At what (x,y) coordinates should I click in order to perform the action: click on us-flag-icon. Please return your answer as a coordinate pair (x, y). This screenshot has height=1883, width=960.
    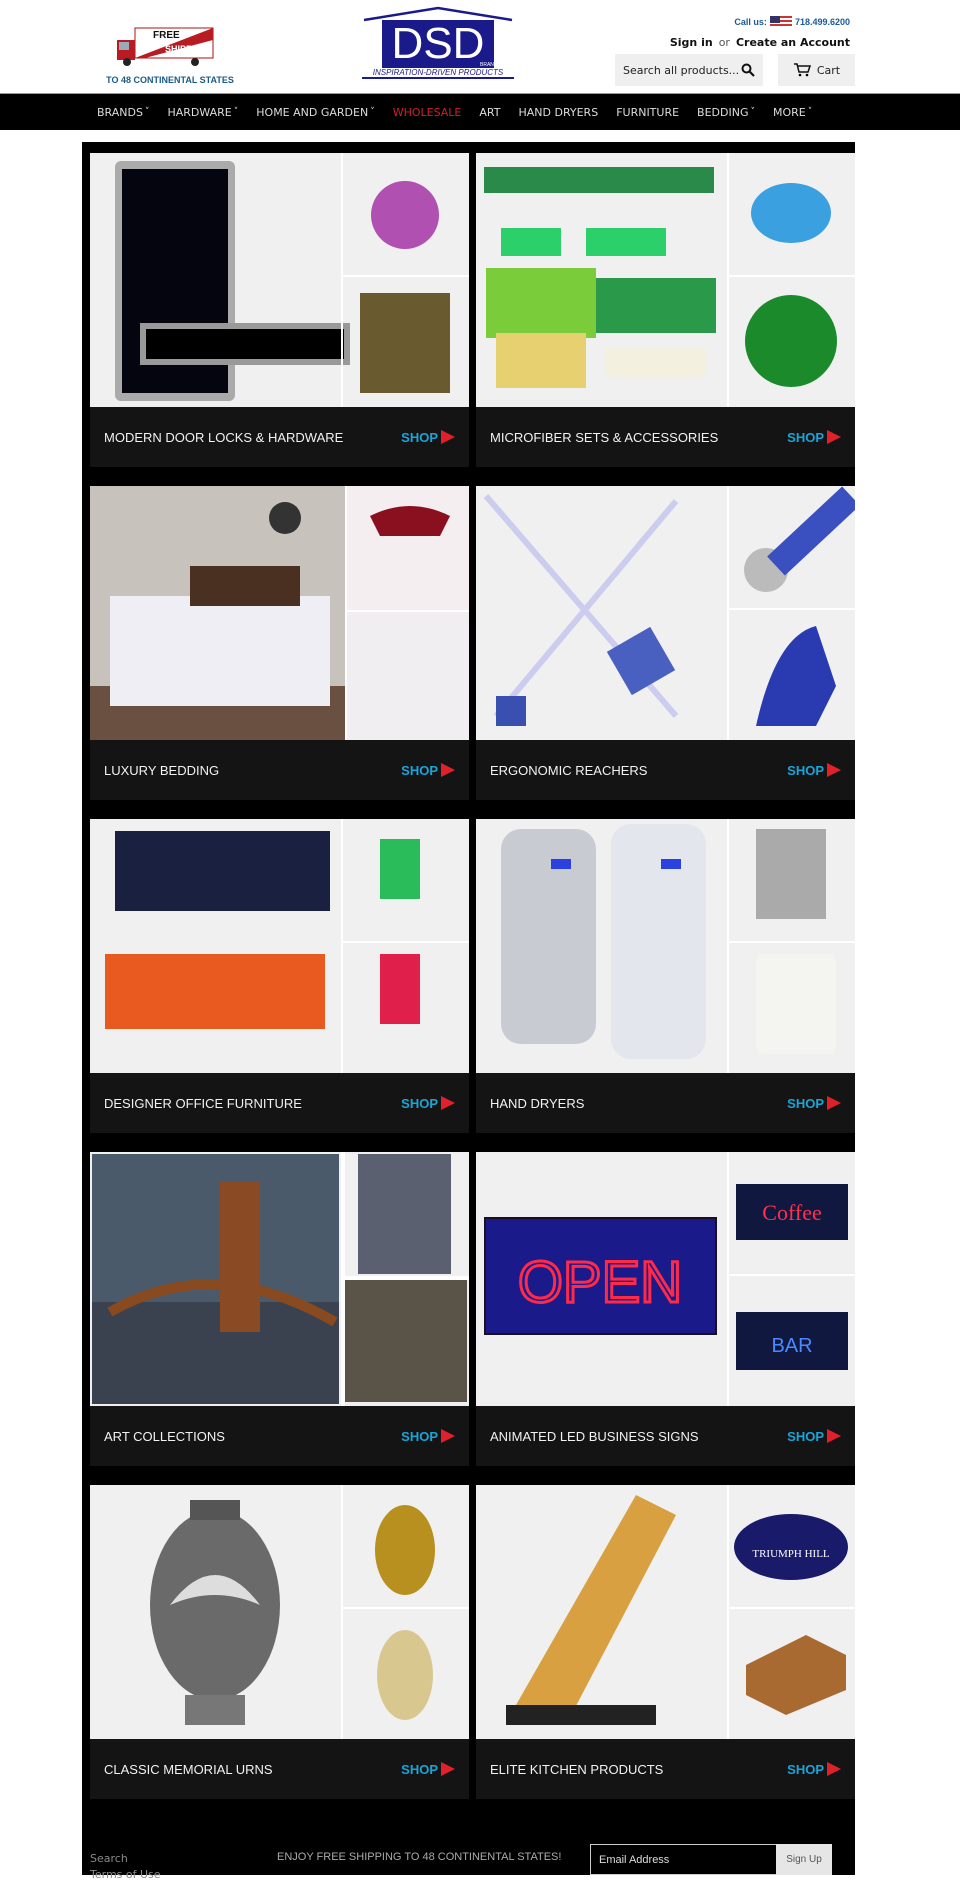
    Looking at the image, I should click on (780, 22).